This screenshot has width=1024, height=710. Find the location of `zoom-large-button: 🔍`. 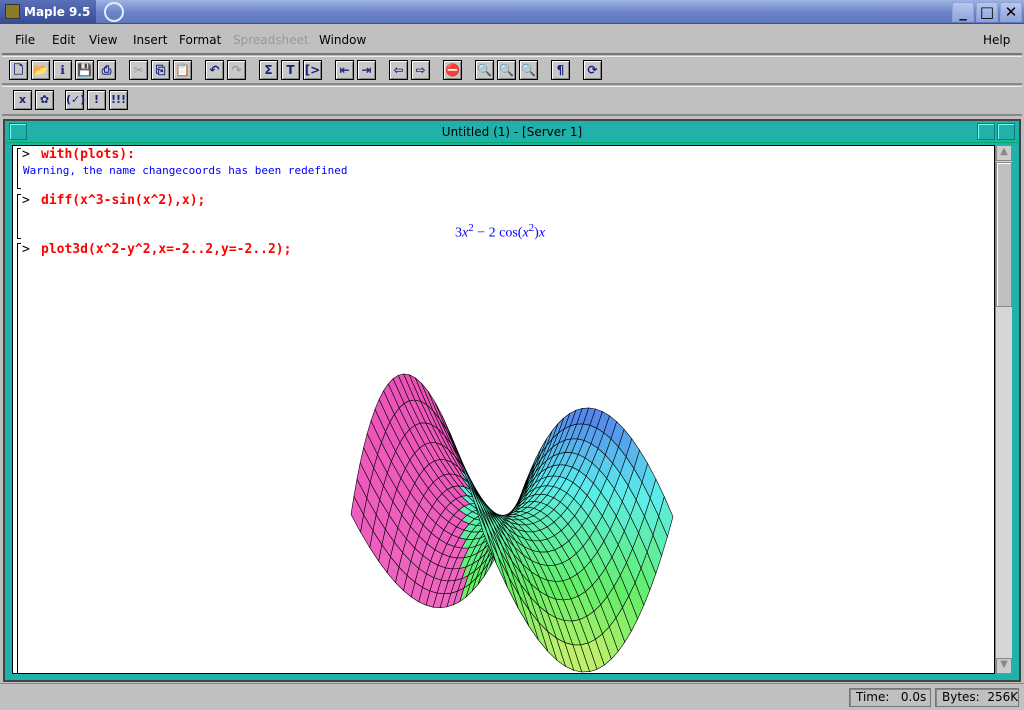

zoom-large-button: 🔍 is located at coordinates (528, 70).